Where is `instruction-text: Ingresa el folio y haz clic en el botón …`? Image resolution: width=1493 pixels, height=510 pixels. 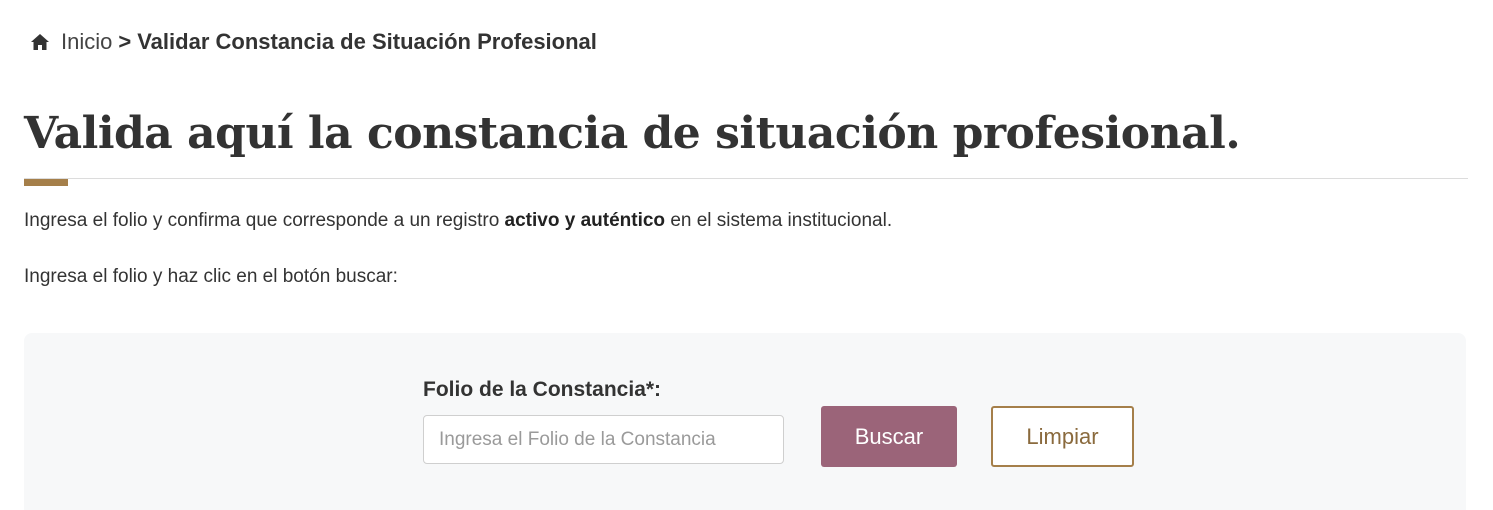
instruction-text: Ingresa el folio y haz clic en el botón … is located at coordinates (211, 276).